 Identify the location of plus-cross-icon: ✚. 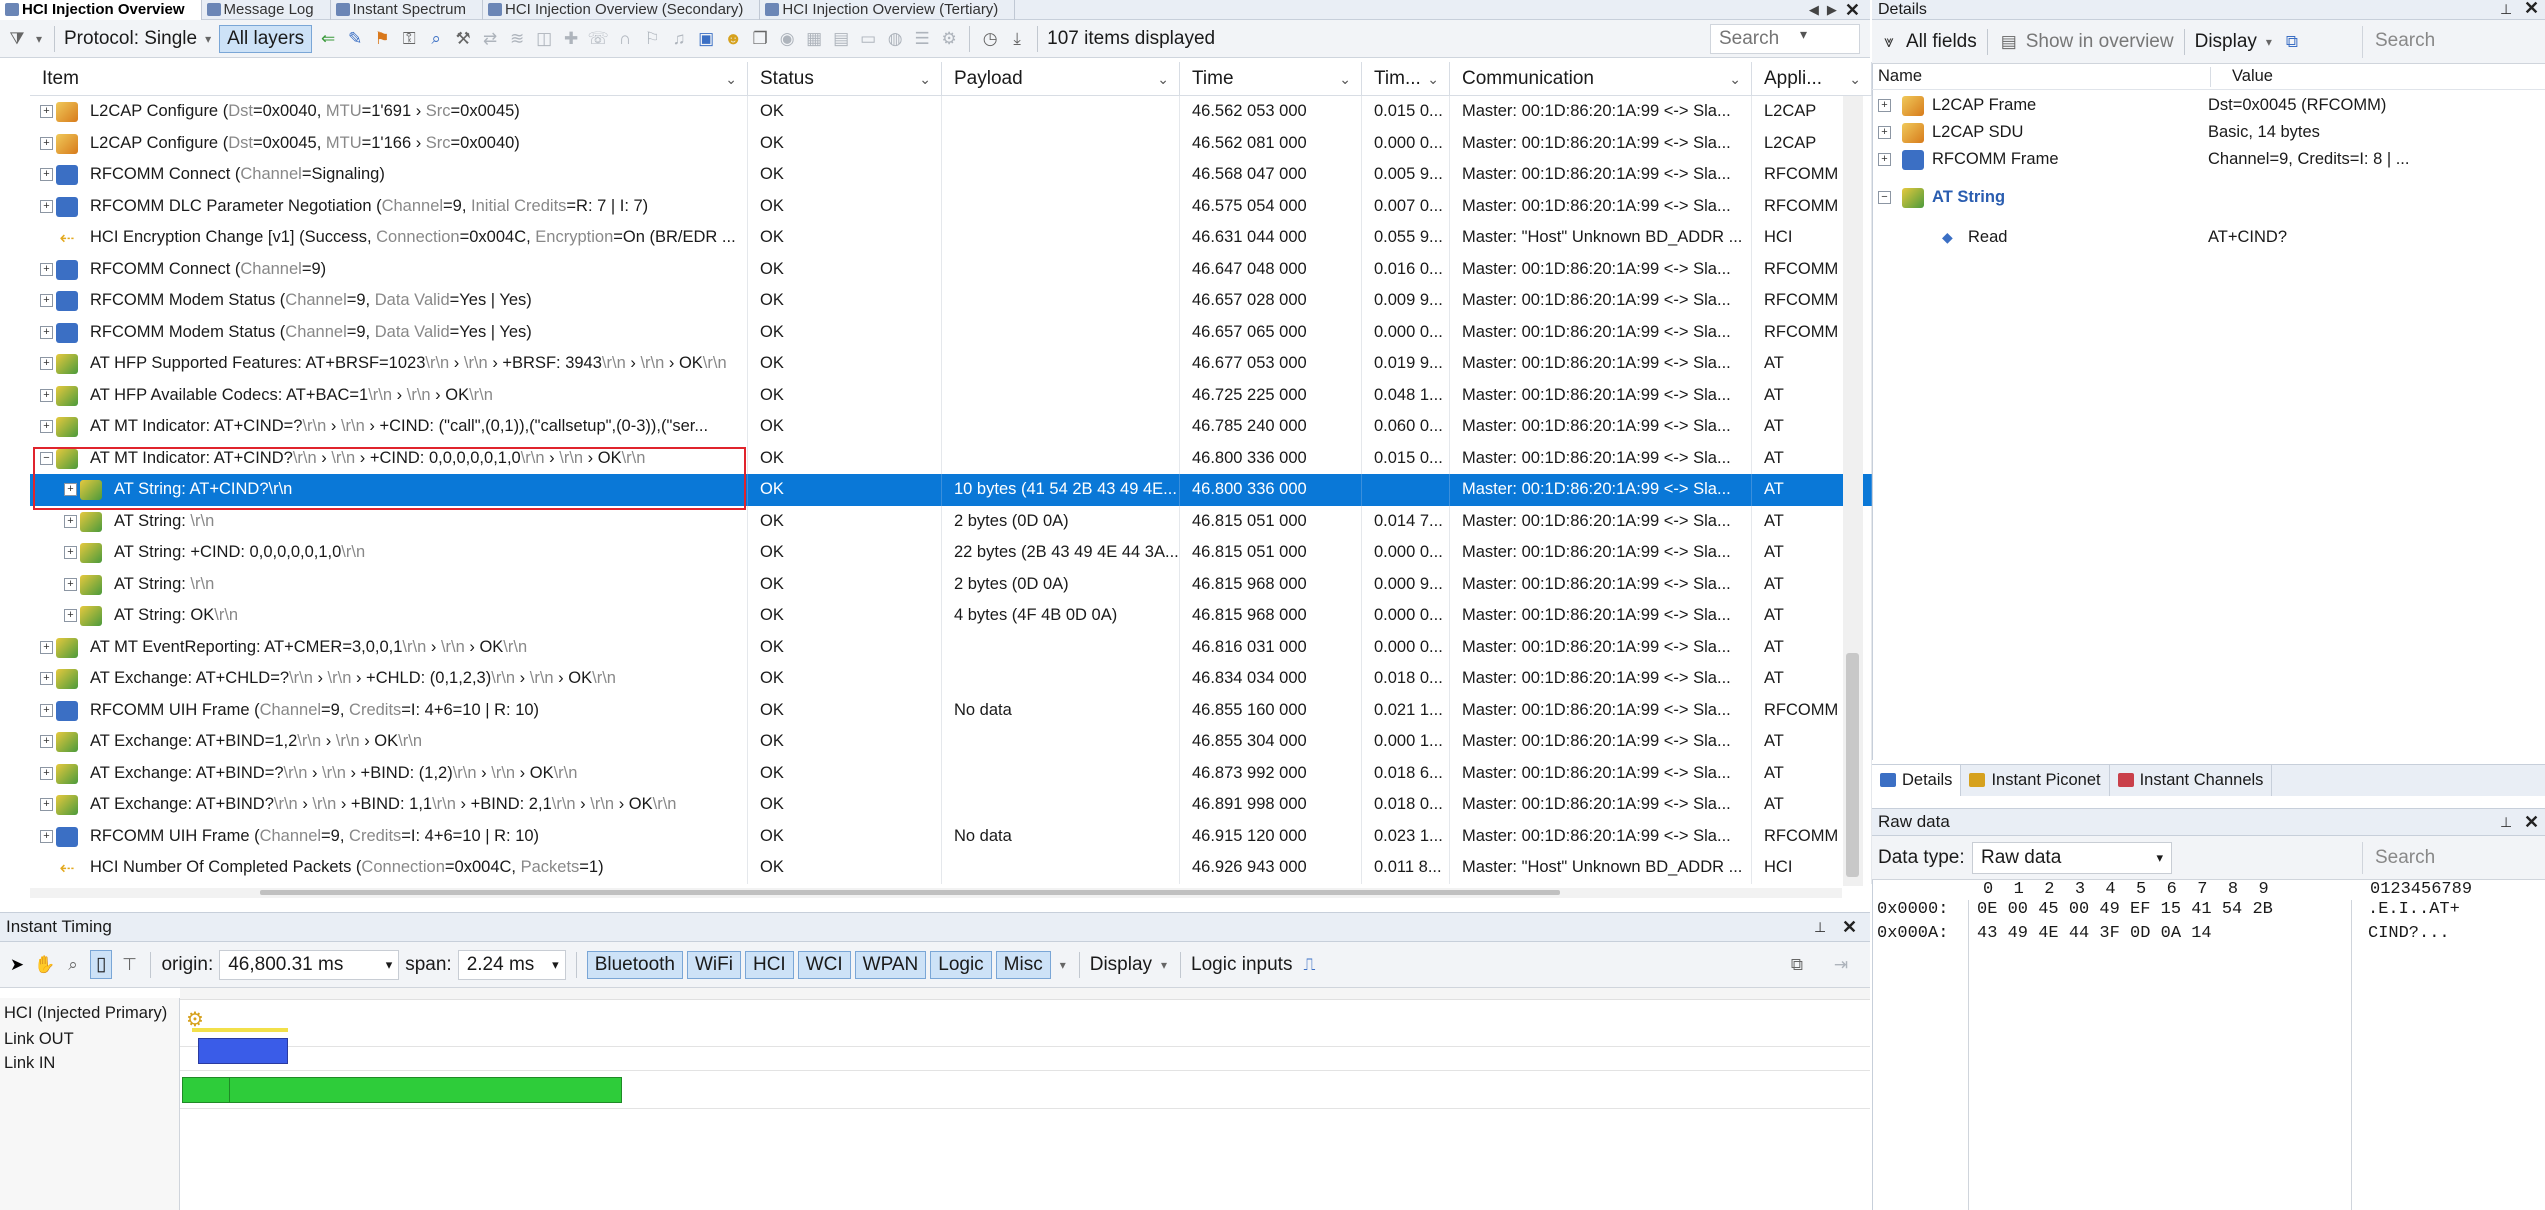
(571, 39).